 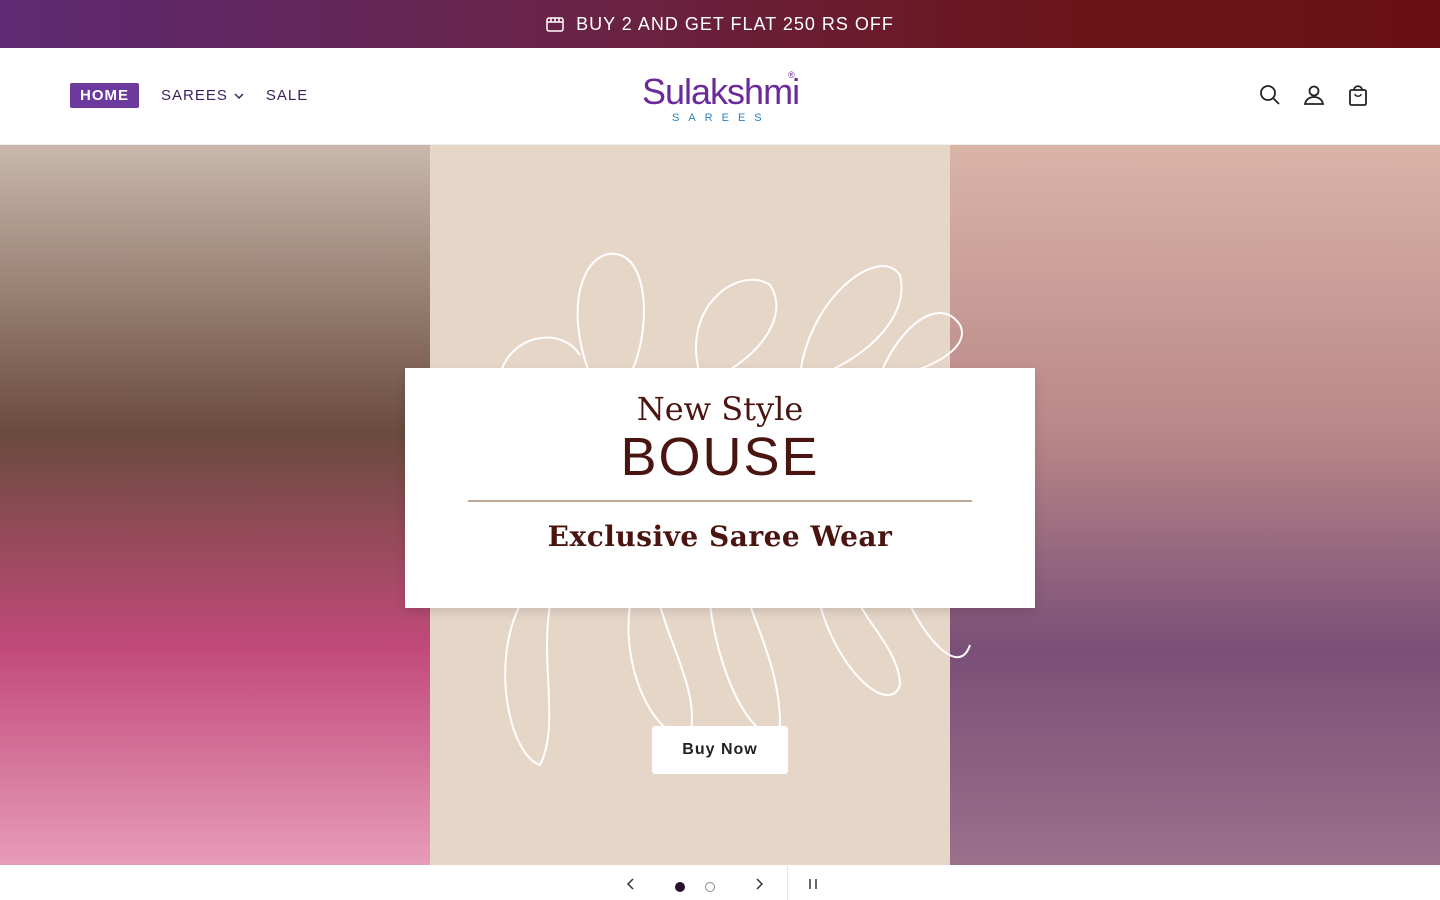 I want to click on controls-divider, so click(x=787, y=883).